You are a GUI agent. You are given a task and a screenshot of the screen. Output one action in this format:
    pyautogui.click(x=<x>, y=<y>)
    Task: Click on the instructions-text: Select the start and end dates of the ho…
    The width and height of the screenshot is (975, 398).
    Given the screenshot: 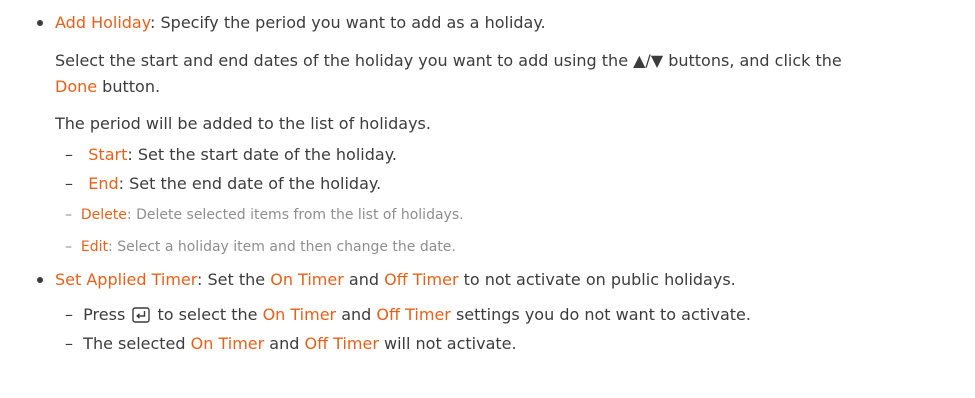 What is the action you would take?
    pyautogui.click(x=448, y=60)
    